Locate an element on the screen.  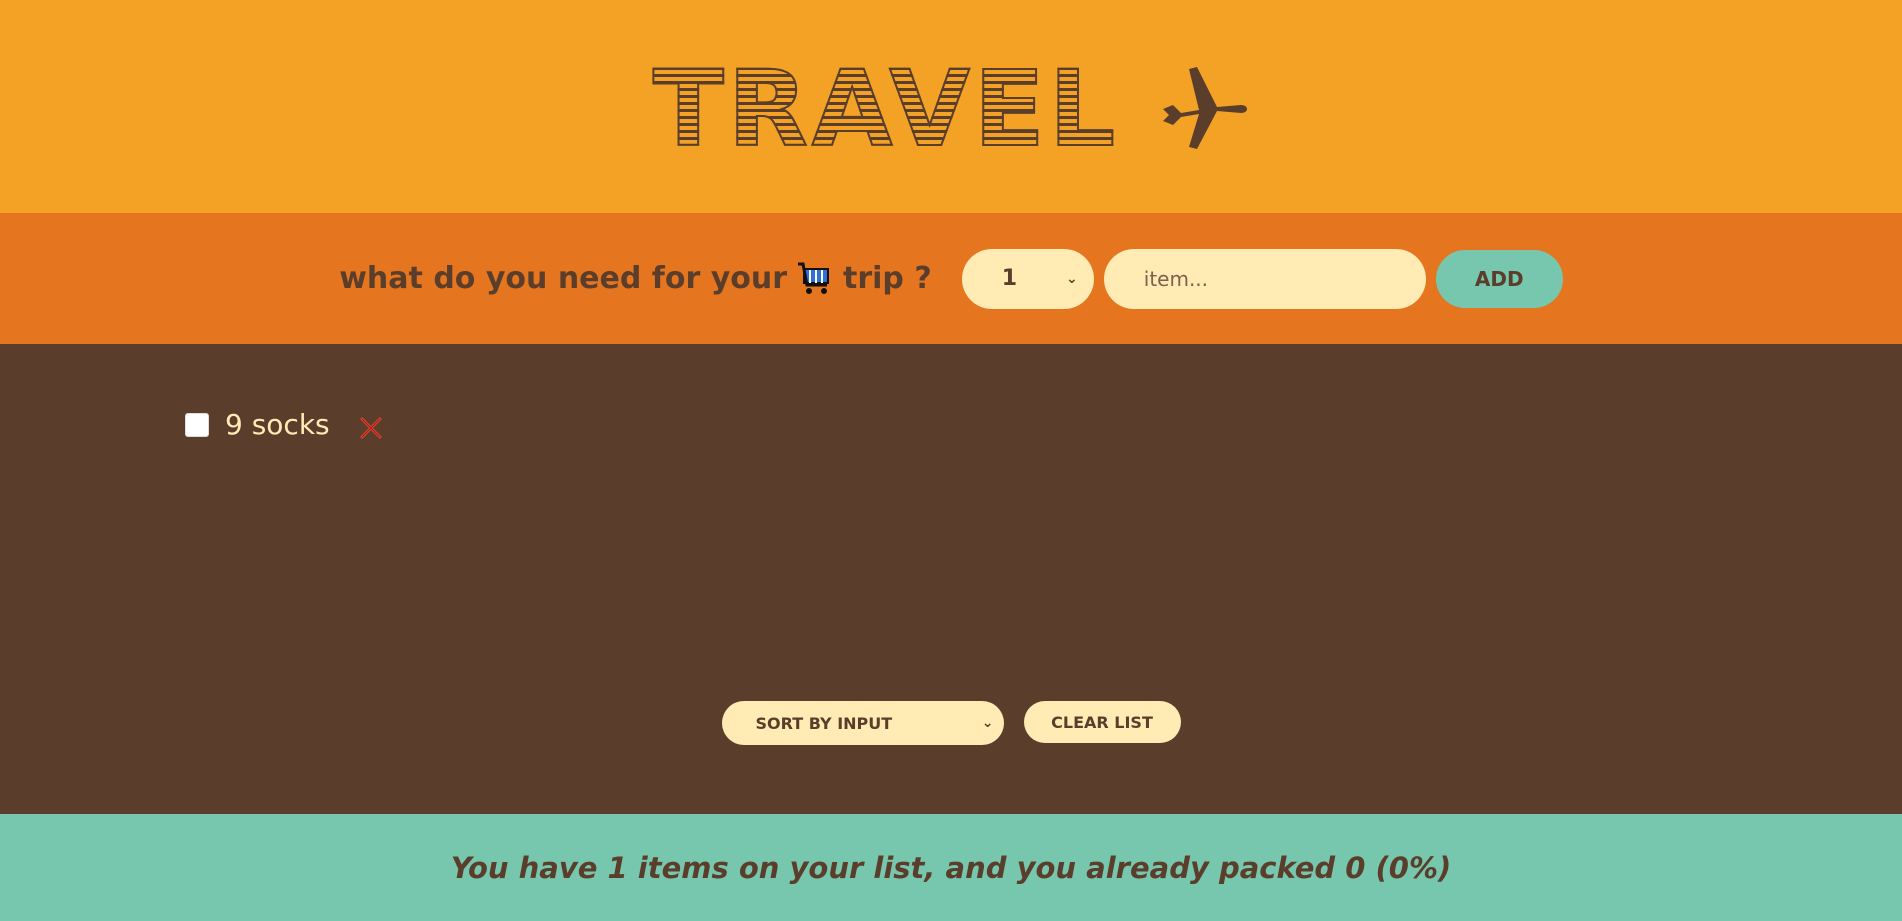
logo-title: TRAVEL is located at coordinates (886, 108).